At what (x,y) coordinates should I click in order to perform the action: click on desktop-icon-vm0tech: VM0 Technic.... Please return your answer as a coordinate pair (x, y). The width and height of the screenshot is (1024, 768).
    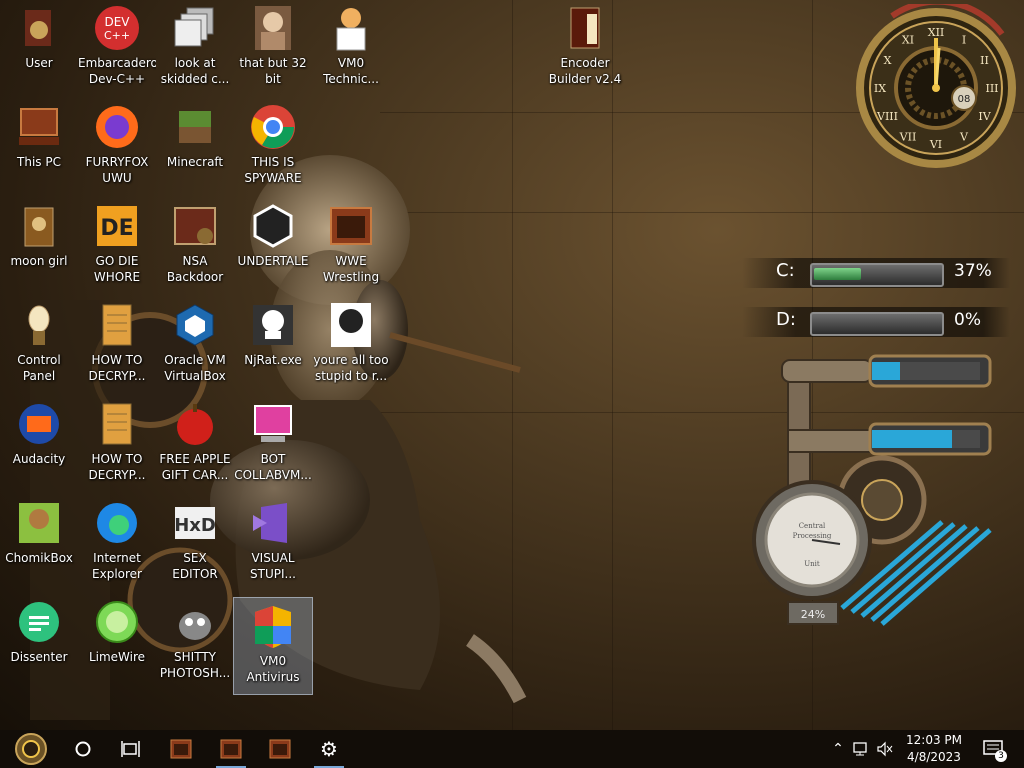
    Looking at the image, I should click on (351, 48).